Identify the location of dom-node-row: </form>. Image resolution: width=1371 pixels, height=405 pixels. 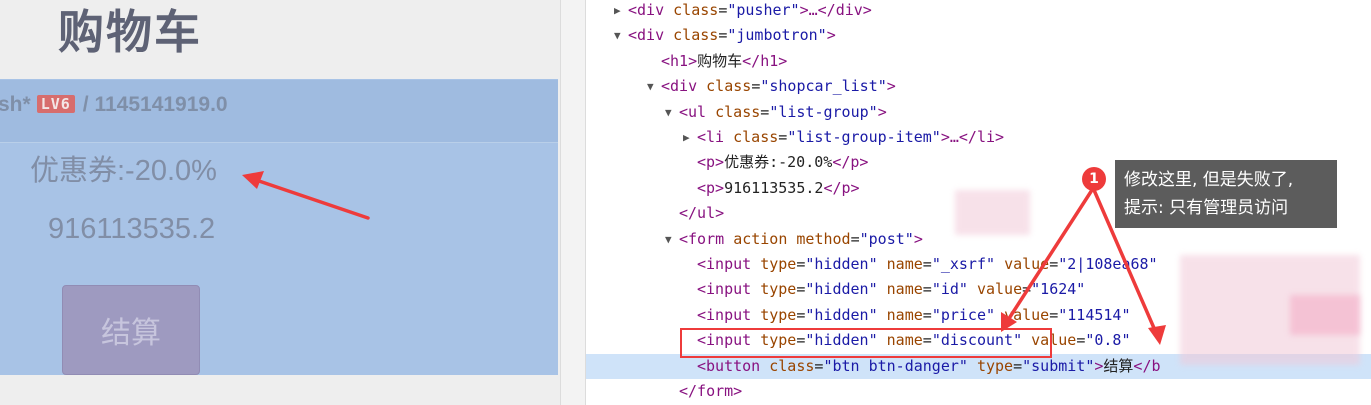
(978, 391).